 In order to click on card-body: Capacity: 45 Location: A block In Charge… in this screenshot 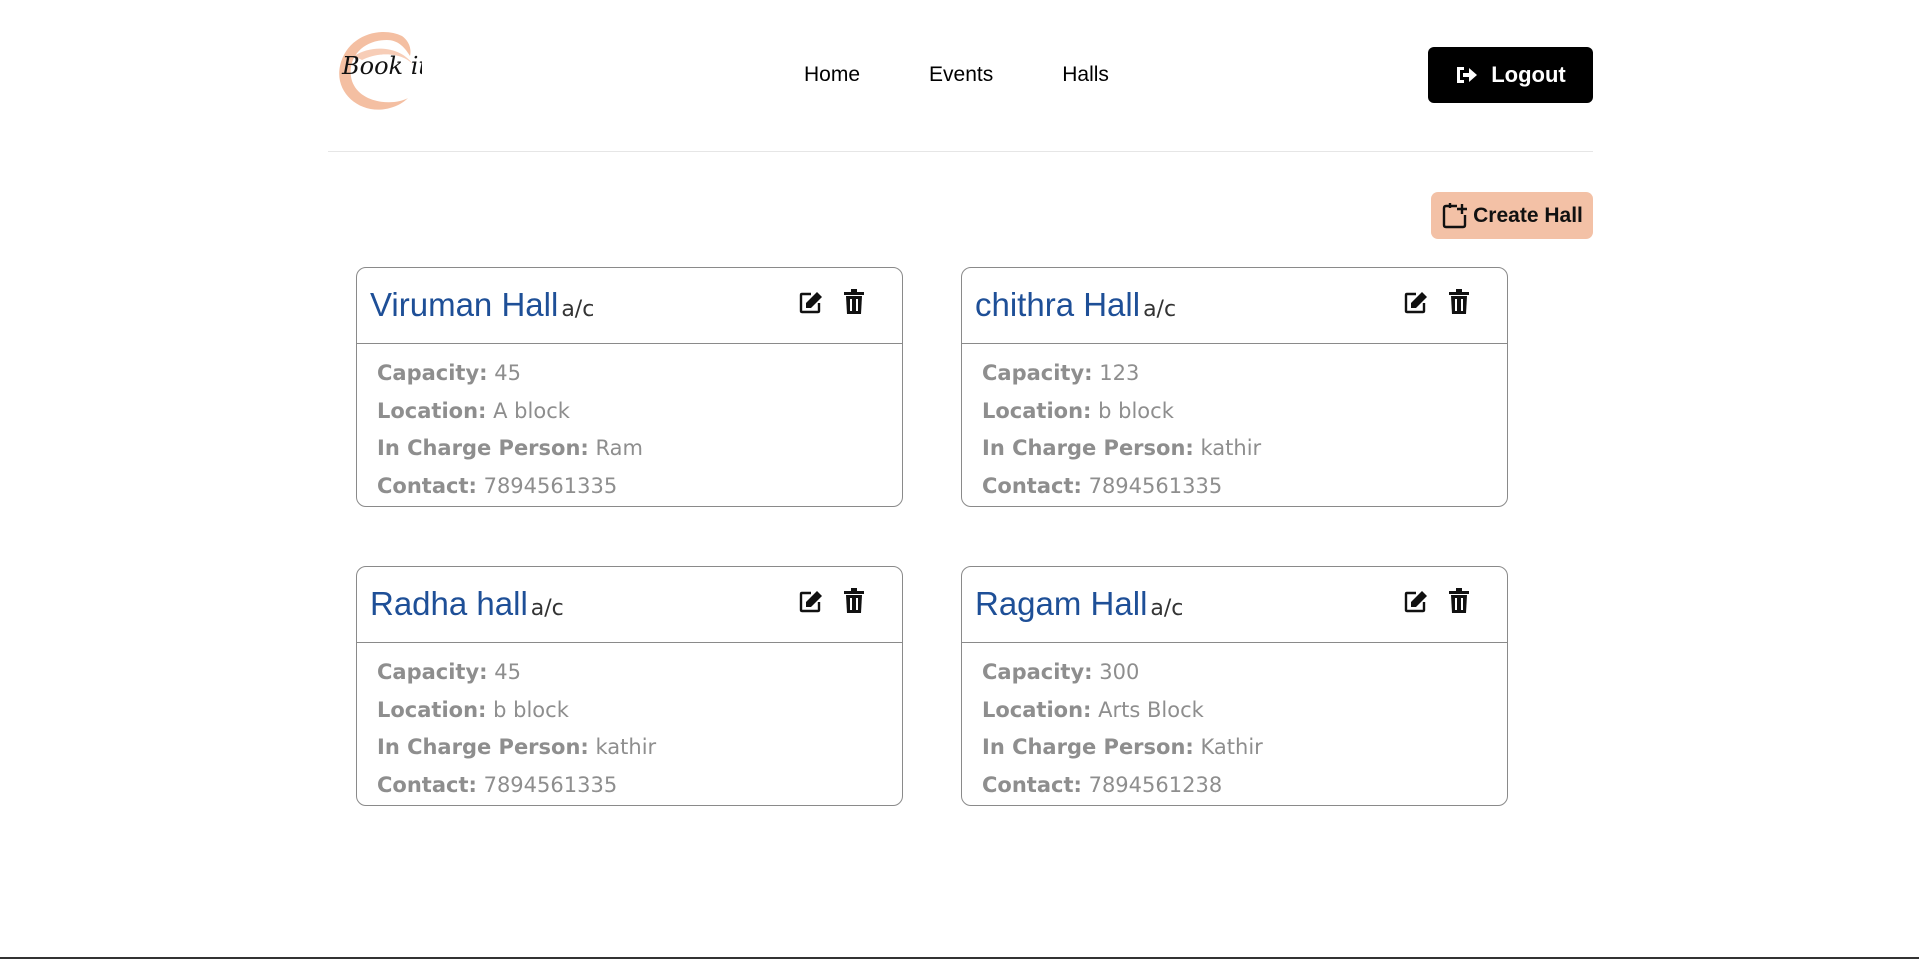, I will do `click(629, 424)`.